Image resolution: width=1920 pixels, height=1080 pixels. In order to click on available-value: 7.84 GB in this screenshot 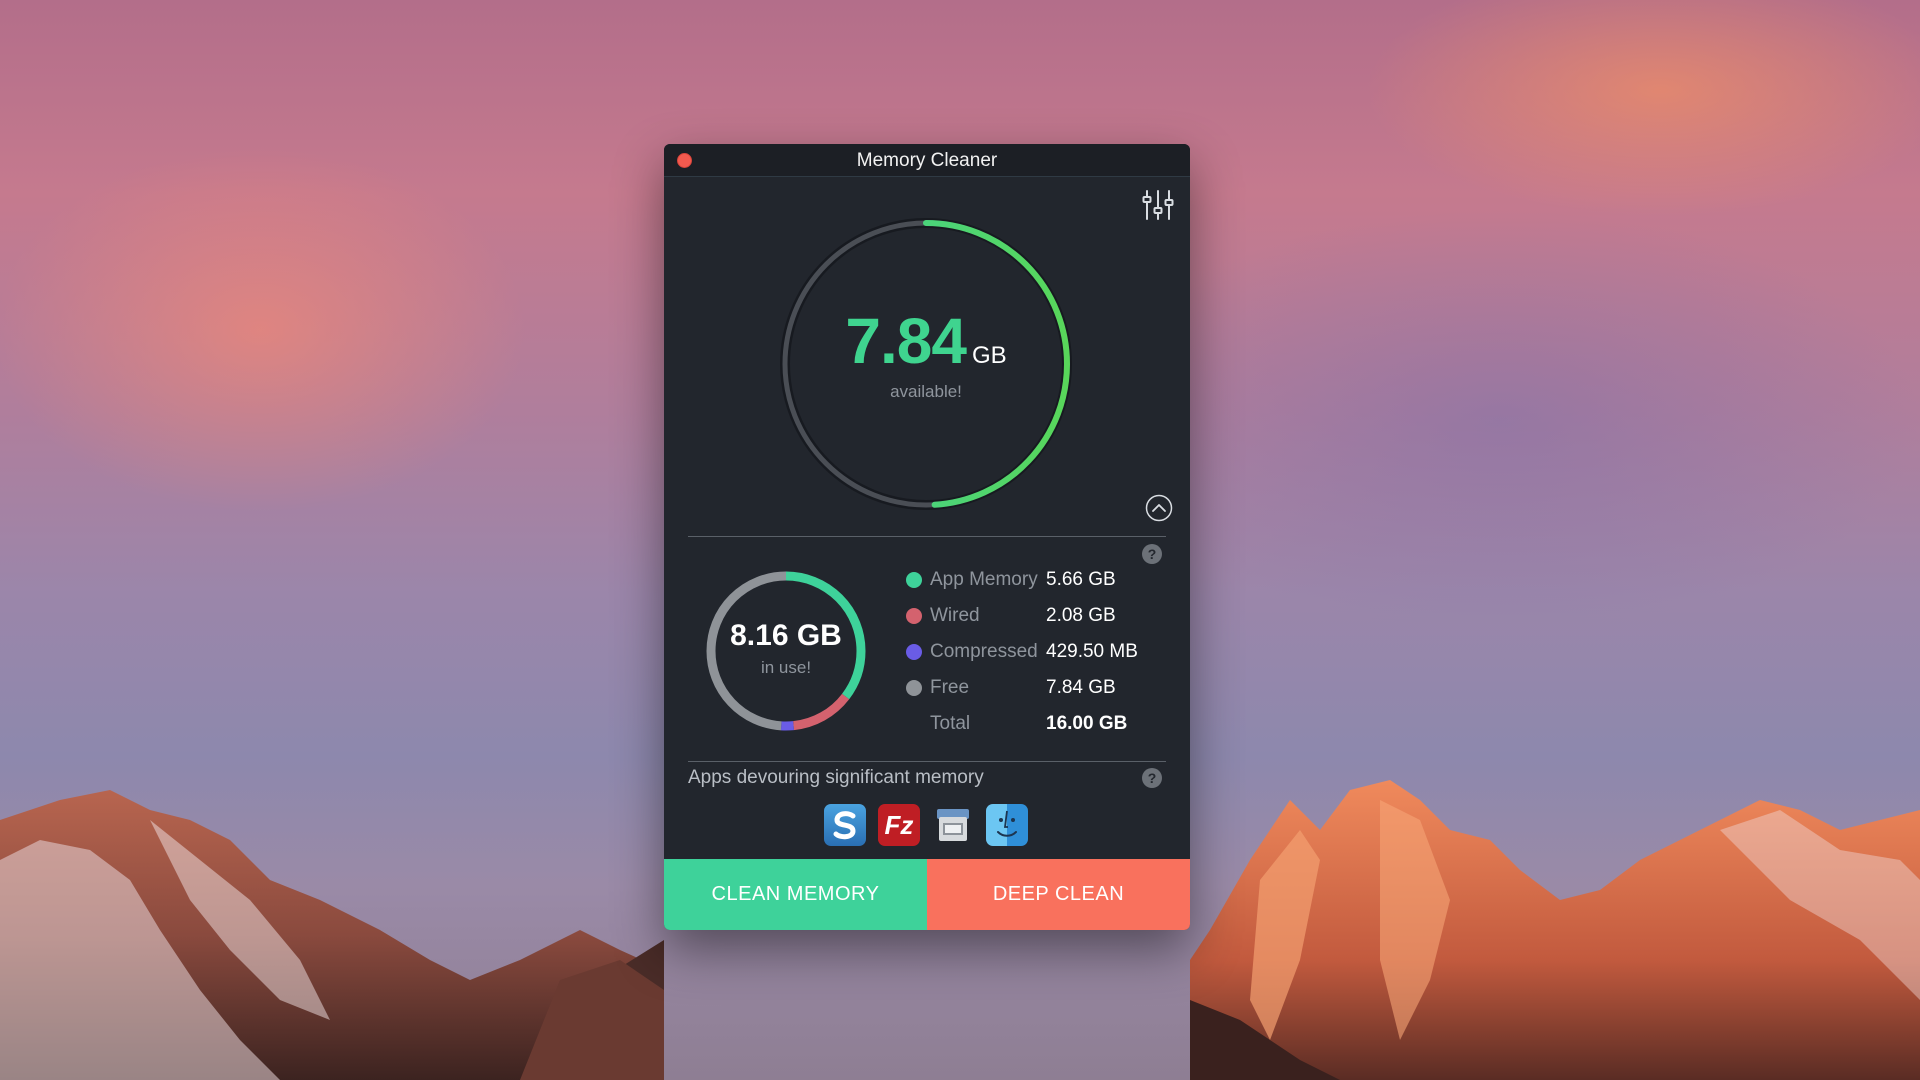, I will do `click(926, 341)`.